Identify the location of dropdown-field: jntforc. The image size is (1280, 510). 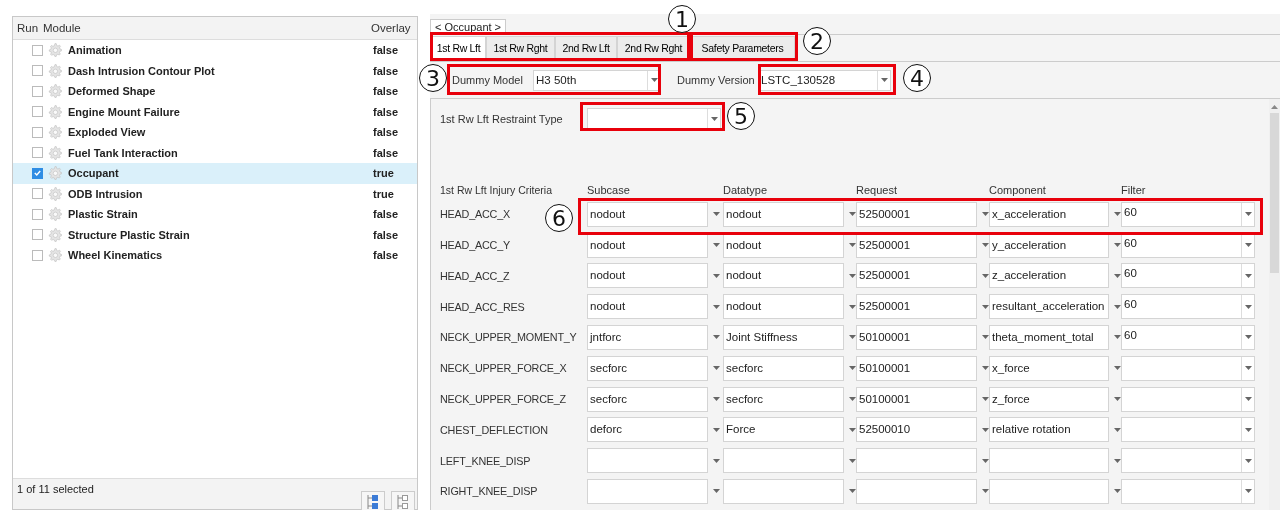
(647, 337).